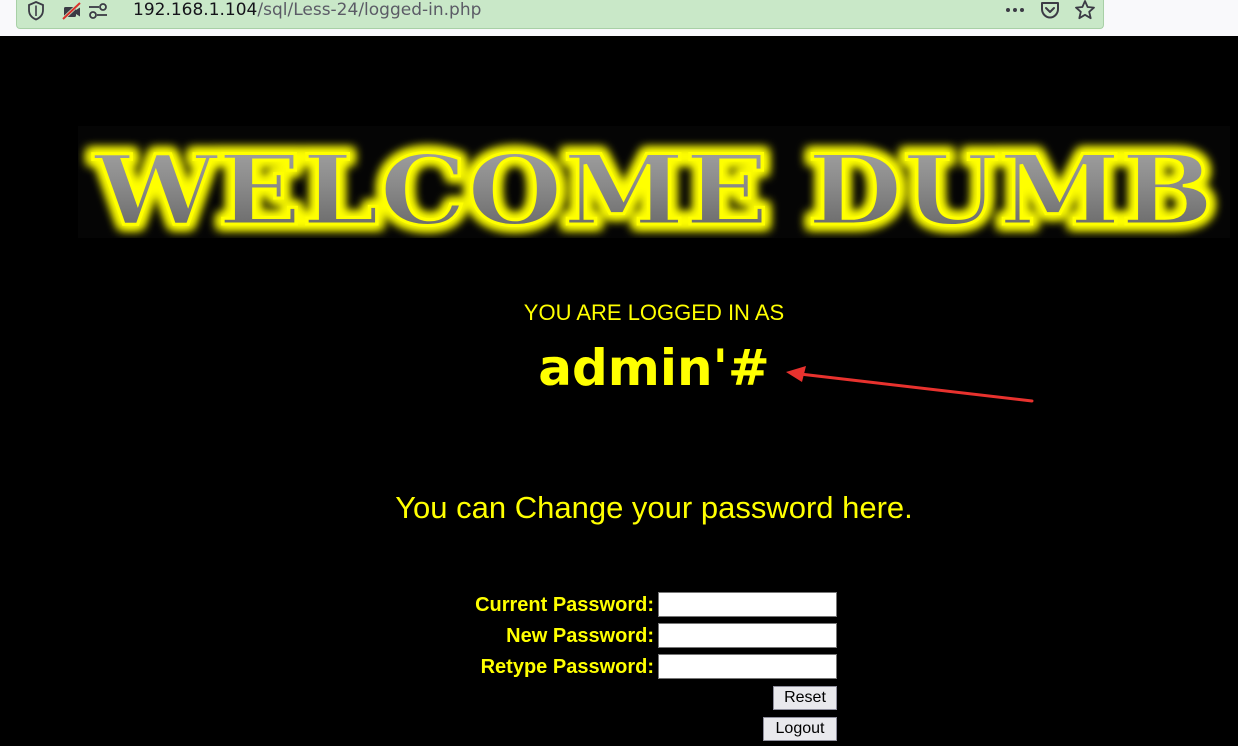 The height and width of the screenshot is (746, 1238). Describe the element at coordinates (72, 11) in the screenshot. I see `camera-blocked-icon` at that location.